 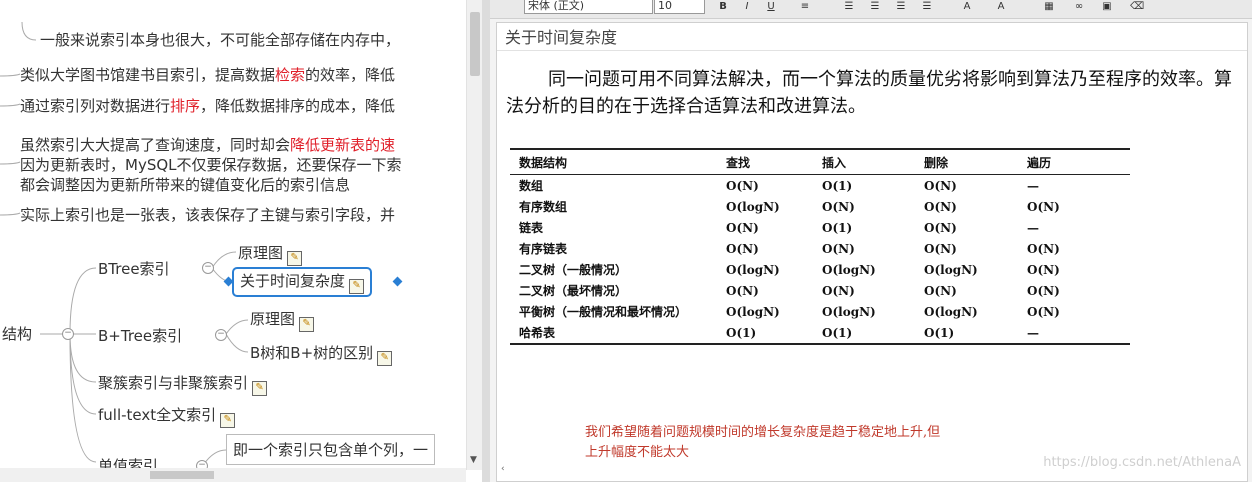 What do you see at coordinates (805, 7) in the screenshot?
I see `align-left-icon: ≡` at bounding box center [805, 7].